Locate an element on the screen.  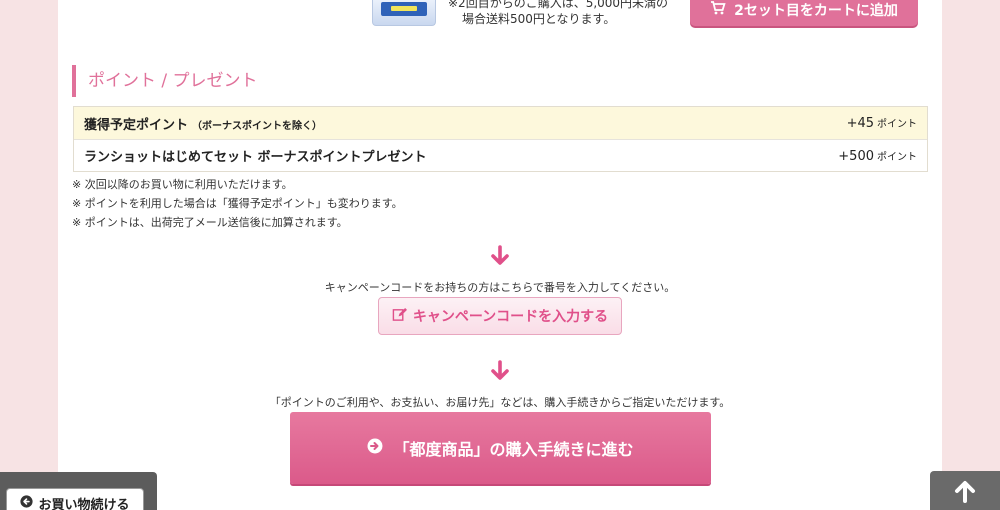
circle-arrow-left-icon is located at coordinates (27, 502).